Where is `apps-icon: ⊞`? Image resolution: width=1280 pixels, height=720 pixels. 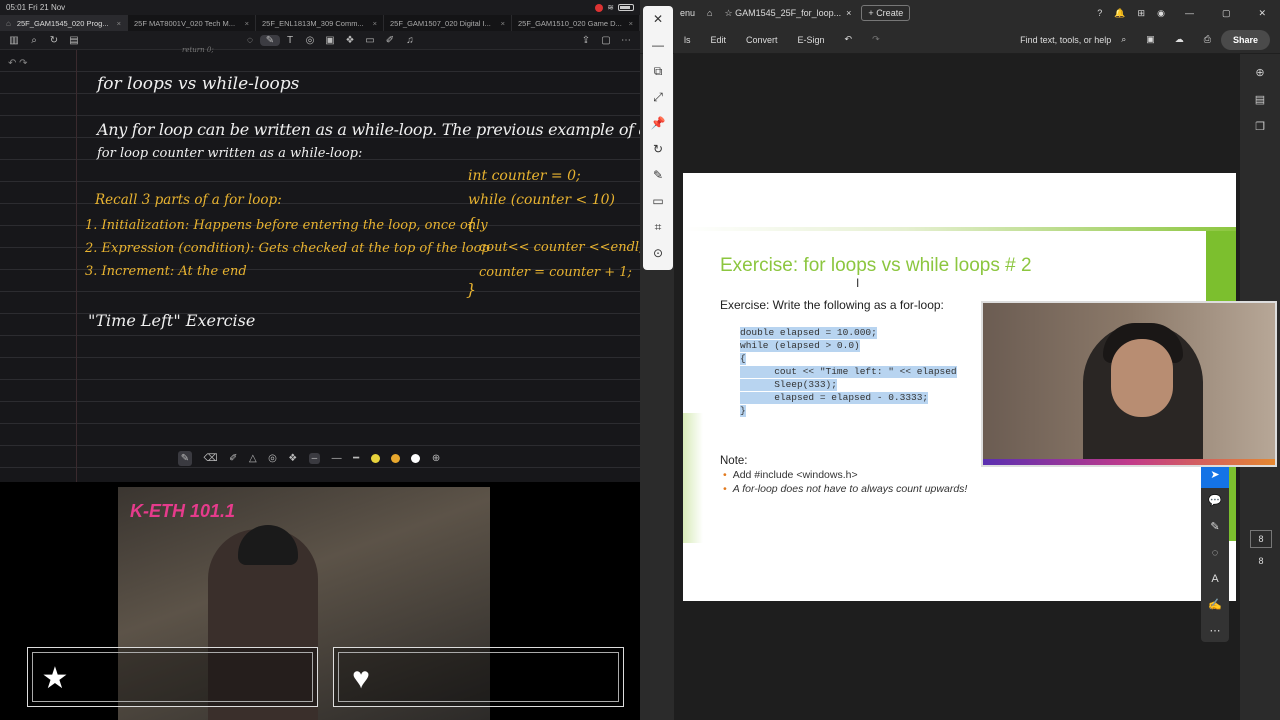
apps-icon: ⊞ is located at coordinates (1142, 13).